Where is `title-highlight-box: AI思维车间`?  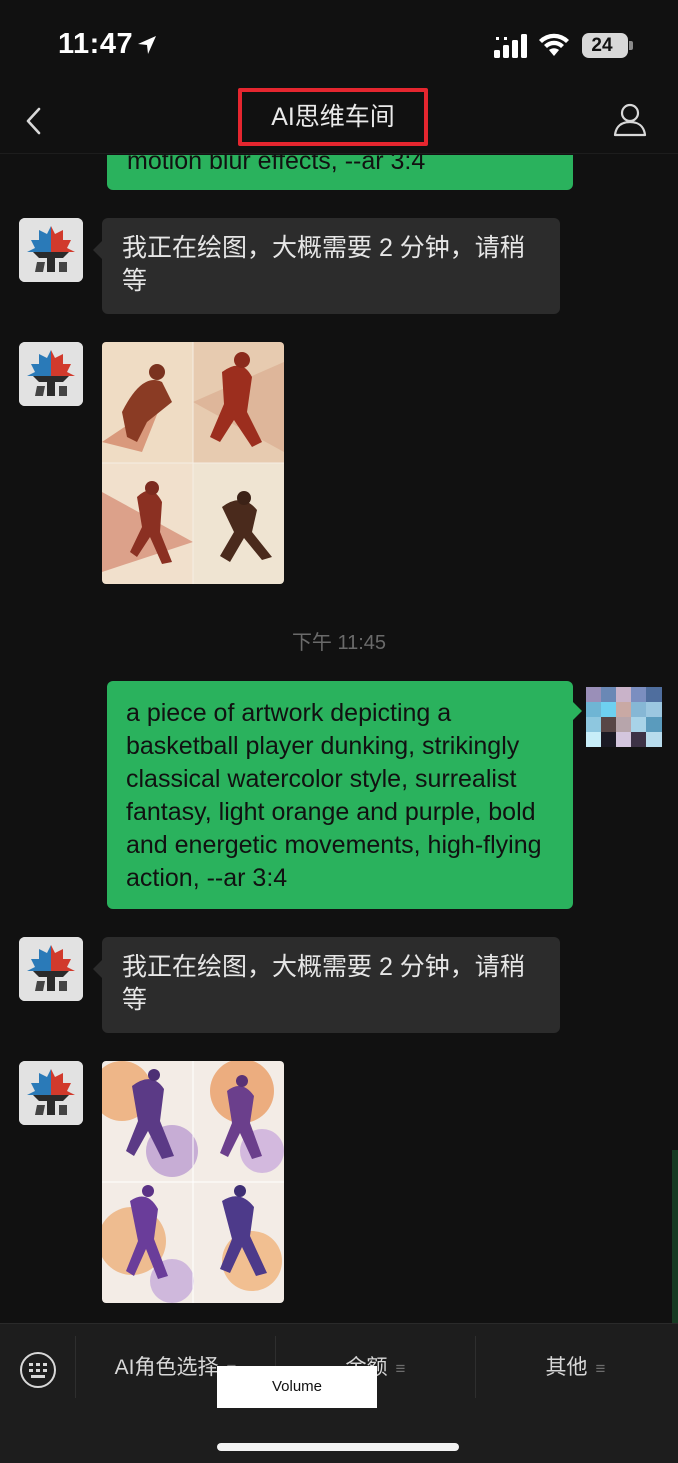 title-highlight-box: AI思维车间 is located at coordinates (333, 117).